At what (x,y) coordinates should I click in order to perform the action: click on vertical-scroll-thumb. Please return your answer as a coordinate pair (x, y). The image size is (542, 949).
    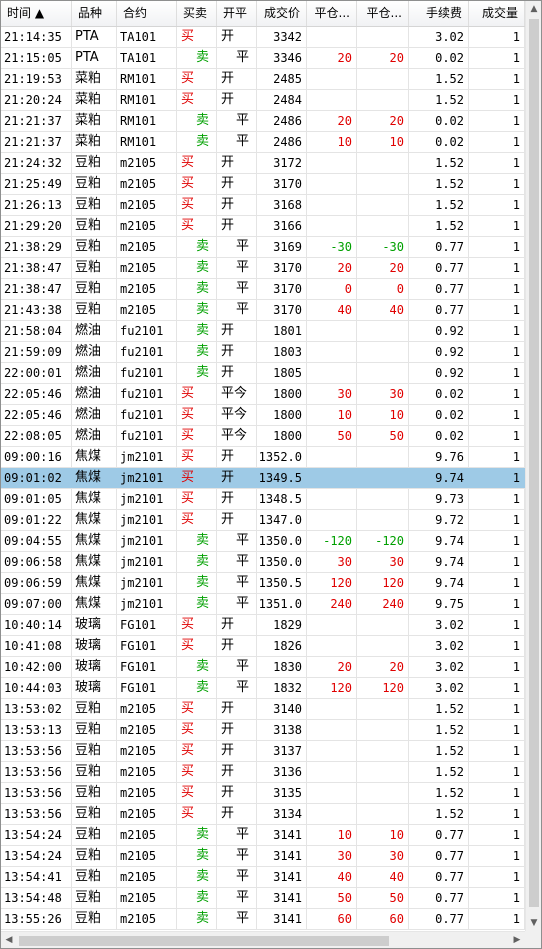
    Looking at the image, I should click on (534, 463).